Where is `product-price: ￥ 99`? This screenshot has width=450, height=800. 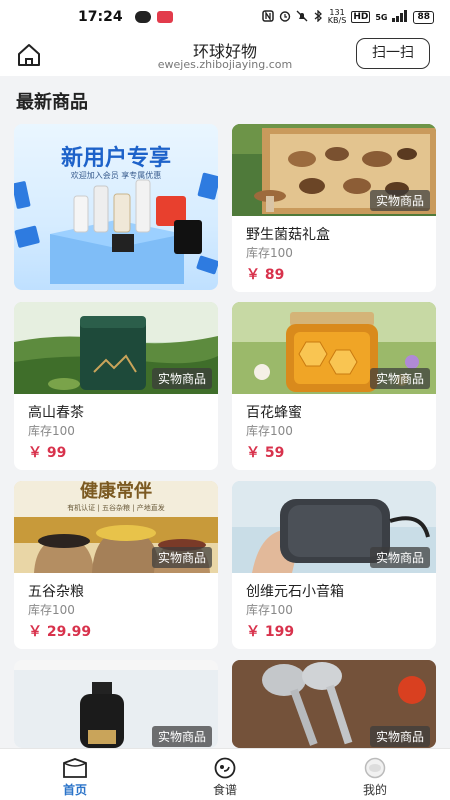
product-price: ￥ 99 is located at coordinates (47, 453).